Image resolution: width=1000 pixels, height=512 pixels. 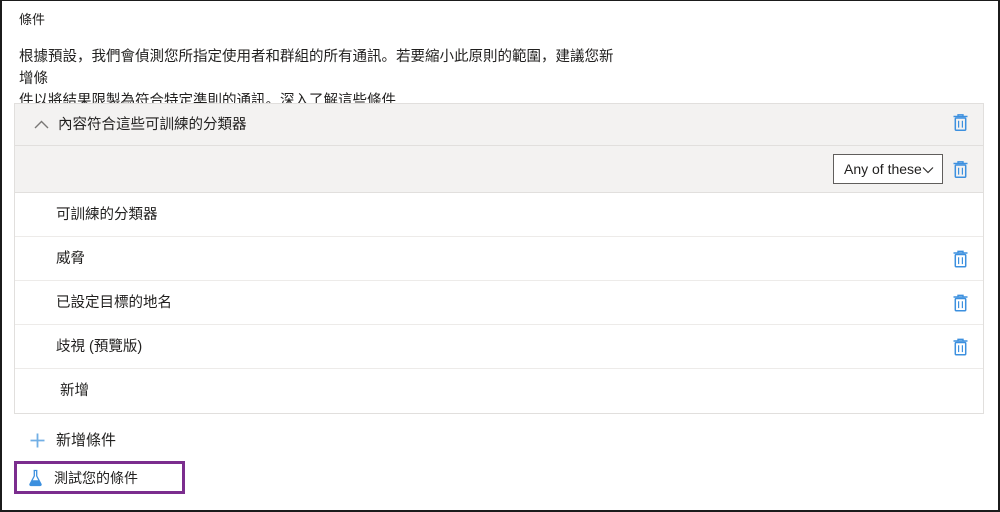 What do you see at coordinates (70, 258) in the screenshot?
I see `list-item-label: 威脅` at bounding box center [70, 258].